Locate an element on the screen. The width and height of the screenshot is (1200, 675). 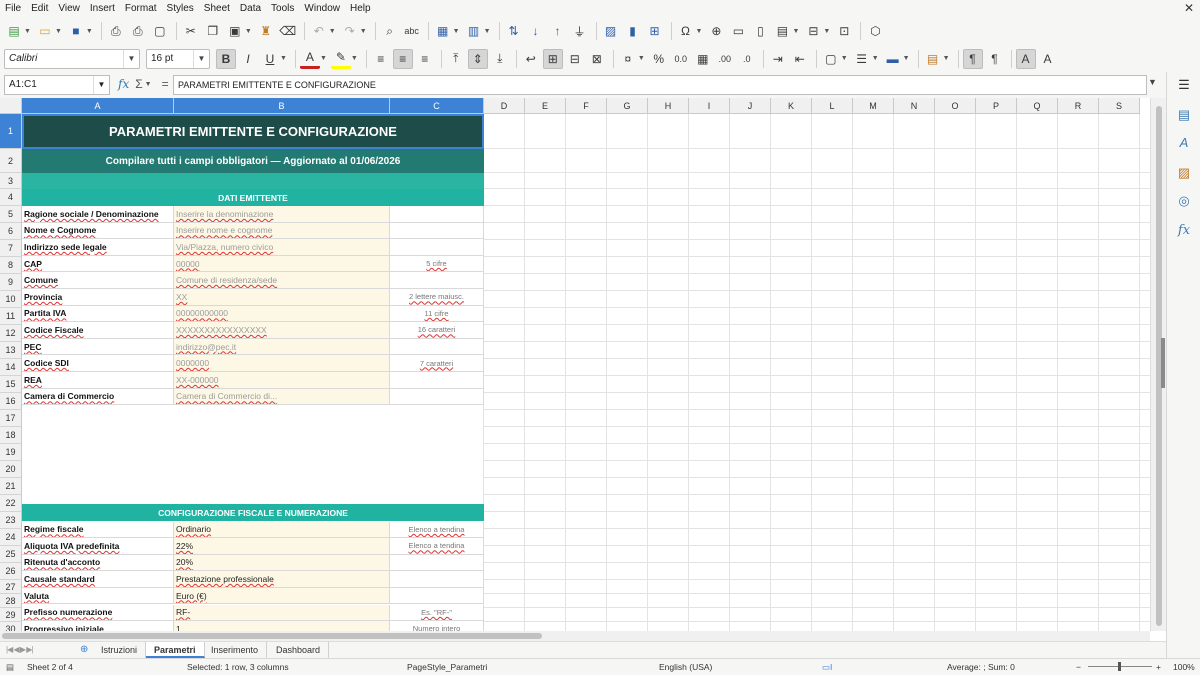
column-header-r: R is located at coordinates (1078, 106).